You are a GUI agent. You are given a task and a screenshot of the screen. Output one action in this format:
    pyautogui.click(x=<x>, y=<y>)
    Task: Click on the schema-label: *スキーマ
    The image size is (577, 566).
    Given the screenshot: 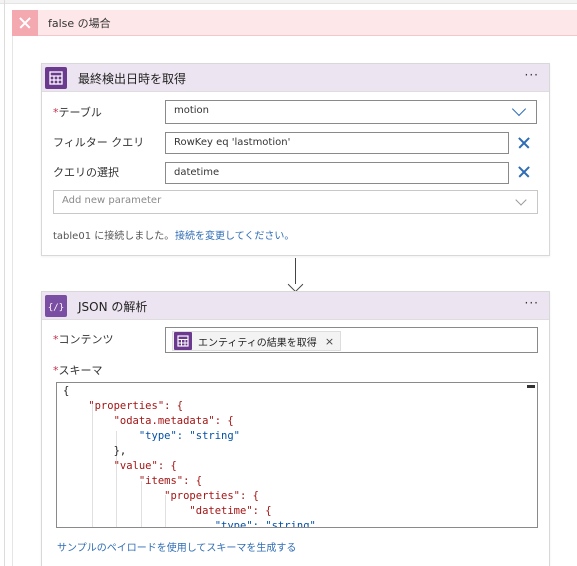 What is the action you would take?
    pyautogui.click(x=78, y=370)
    